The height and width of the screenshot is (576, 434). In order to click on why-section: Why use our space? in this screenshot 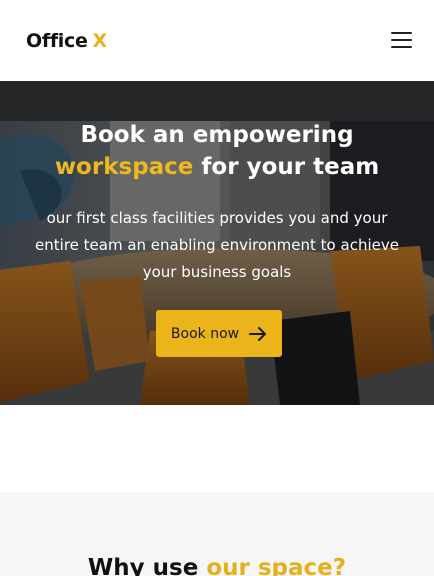, I will do `click(217, 534)`.